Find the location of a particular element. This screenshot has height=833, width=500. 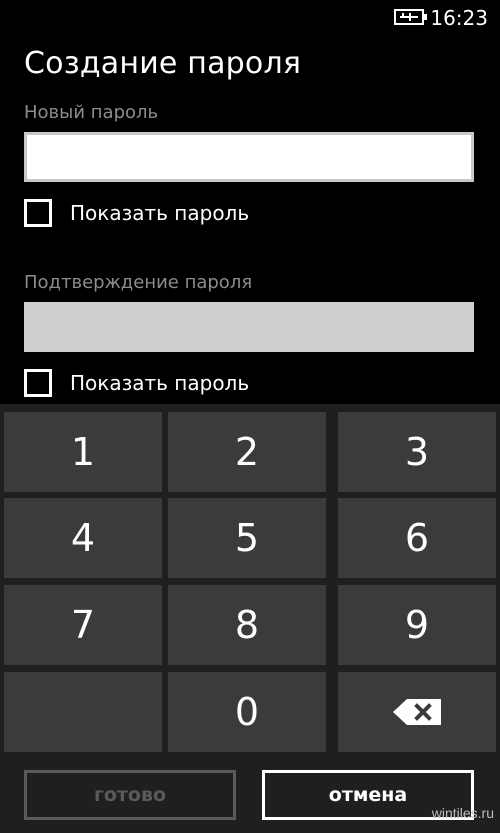

key-8: 8 is located at coordinates (247, 625).